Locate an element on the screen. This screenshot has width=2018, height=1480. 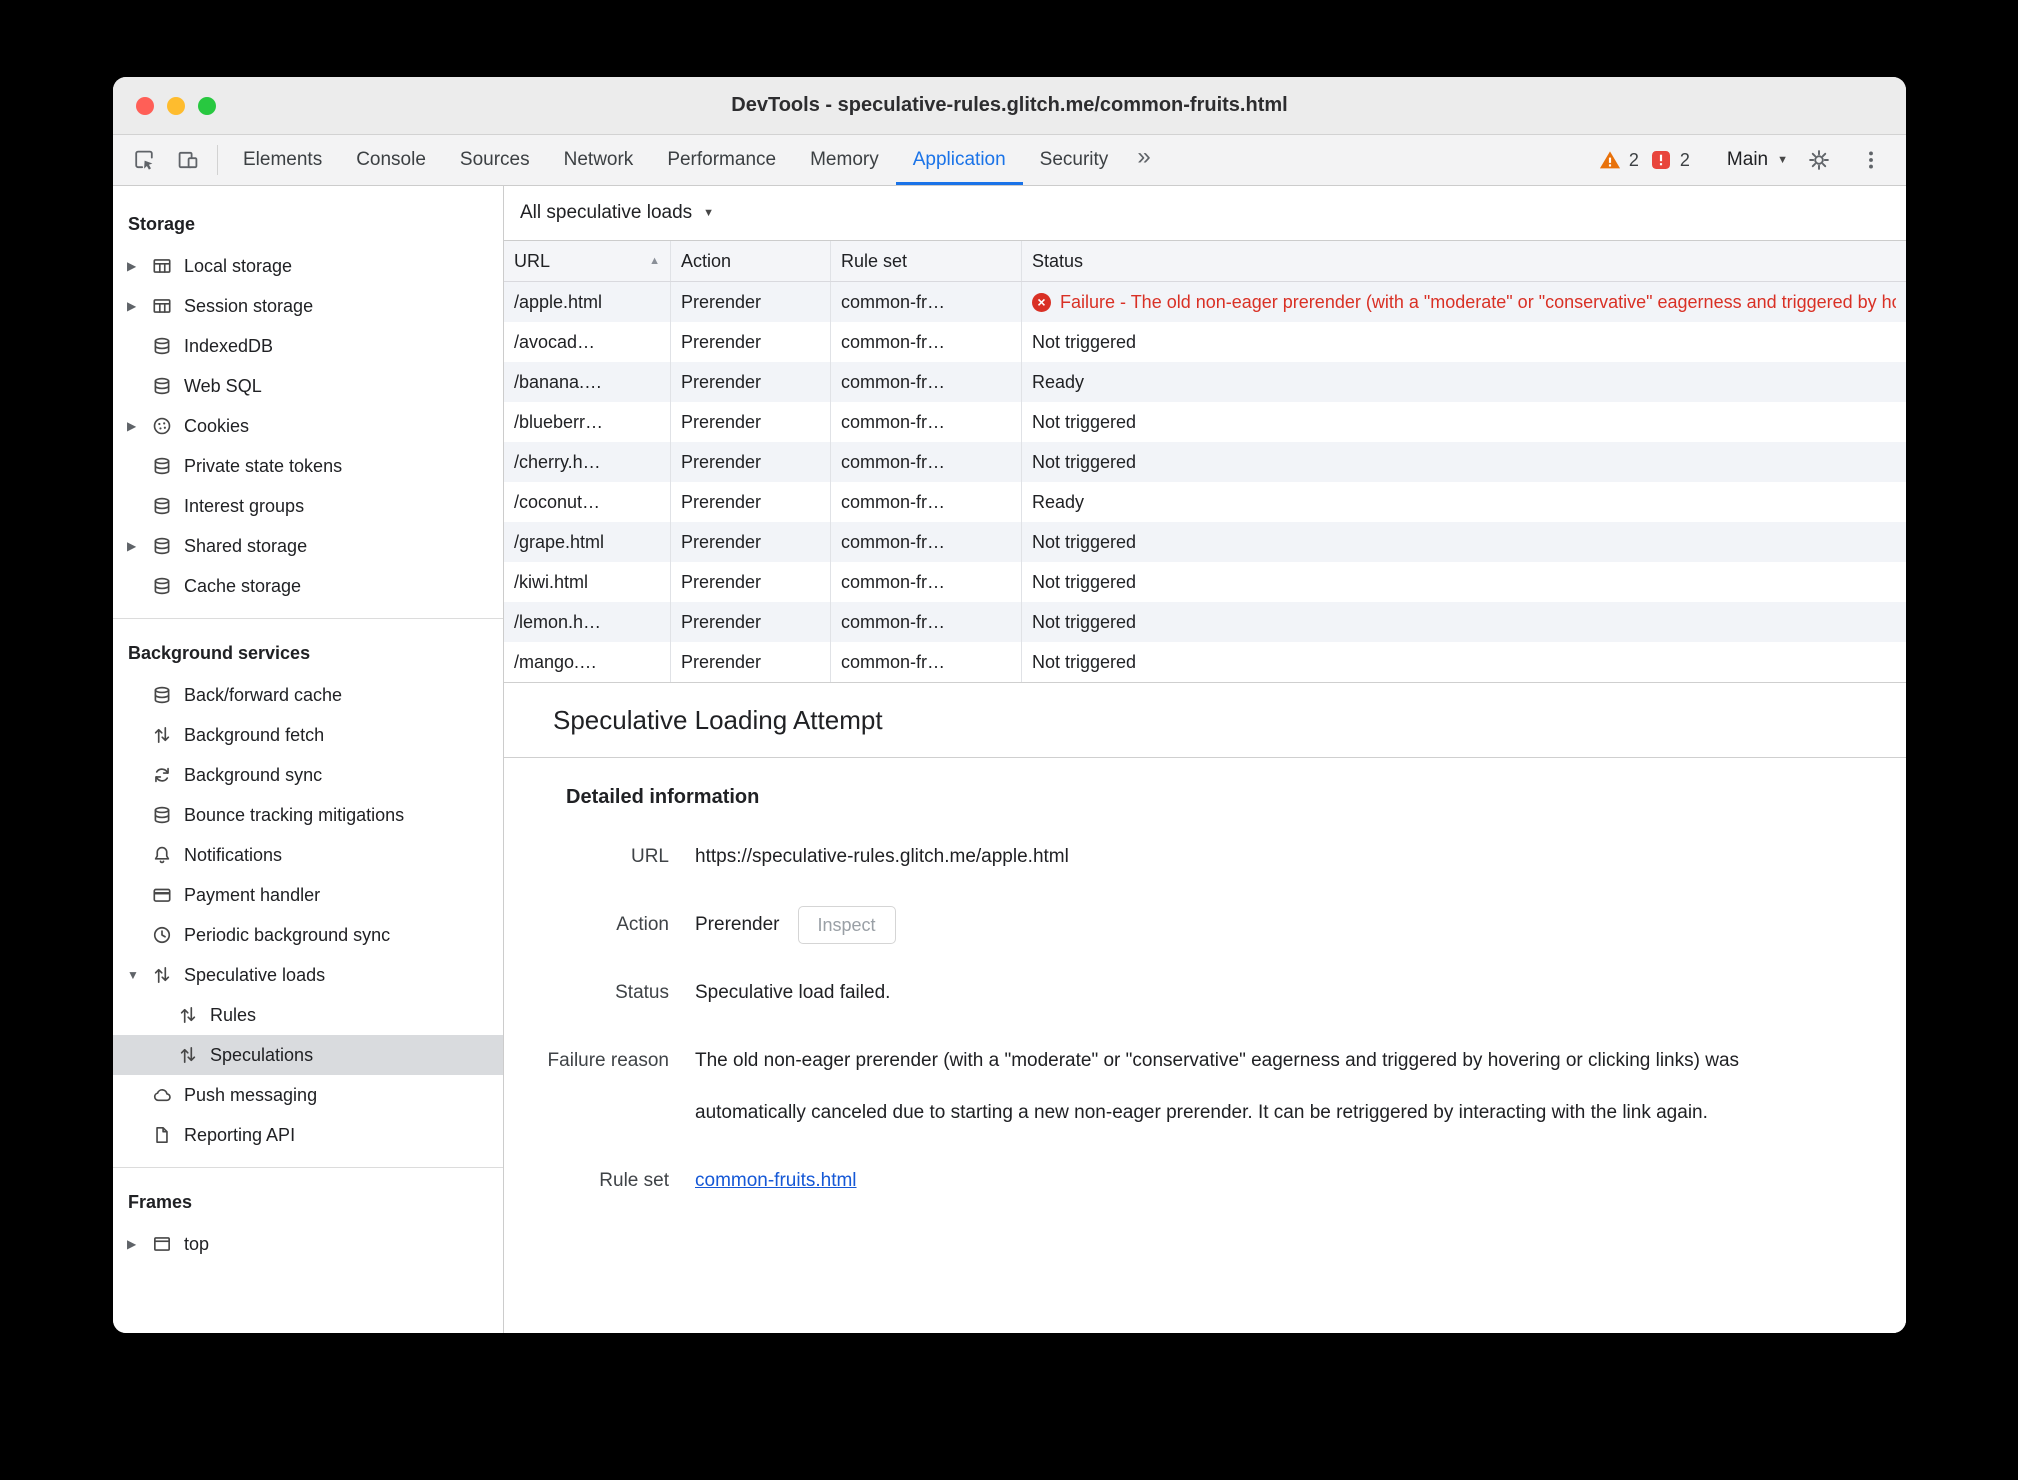
sidebar-item-interest-groups: Interest groups is located at coordinates (308, 506).